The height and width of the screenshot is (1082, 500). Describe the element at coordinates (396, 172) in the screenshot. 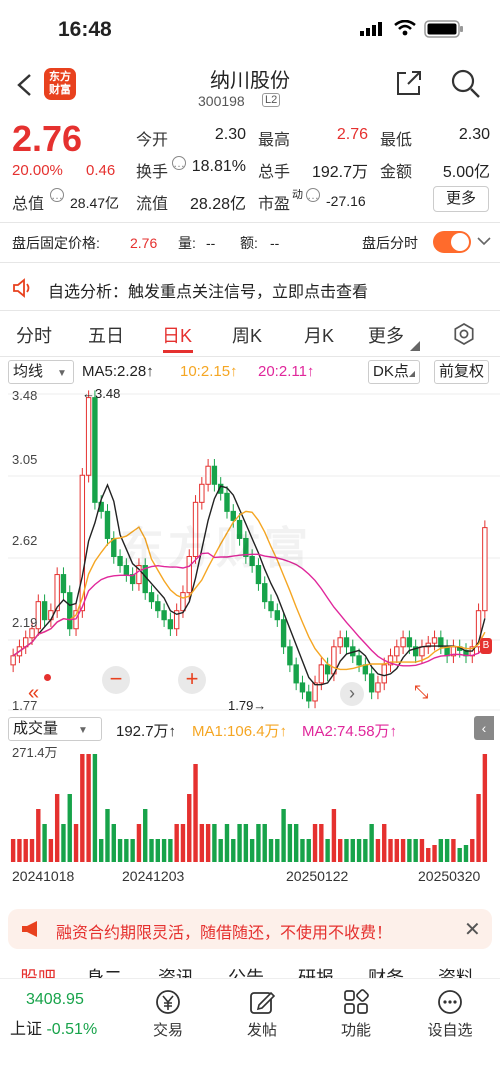

I see `amount-label: 金额` at that location.